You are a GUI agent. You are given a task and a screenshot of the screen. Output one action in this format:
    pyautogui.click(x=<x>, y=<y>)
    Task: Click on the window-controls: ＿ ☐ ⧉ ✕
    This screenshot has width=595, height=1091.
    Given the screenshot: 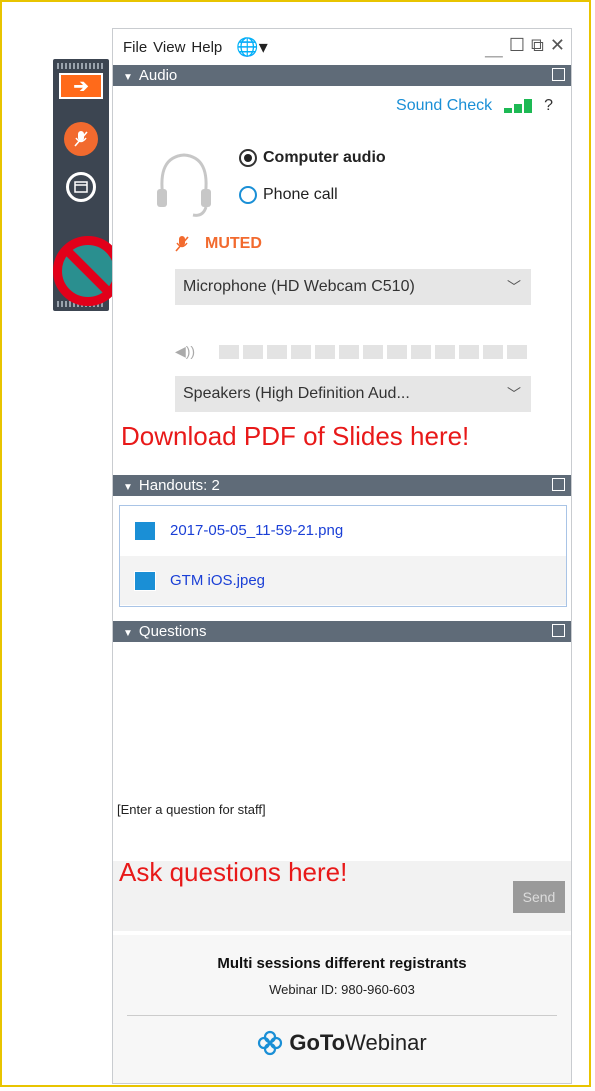 What is the action you would take?
    pyautogui.click(x=525, y=48)
    